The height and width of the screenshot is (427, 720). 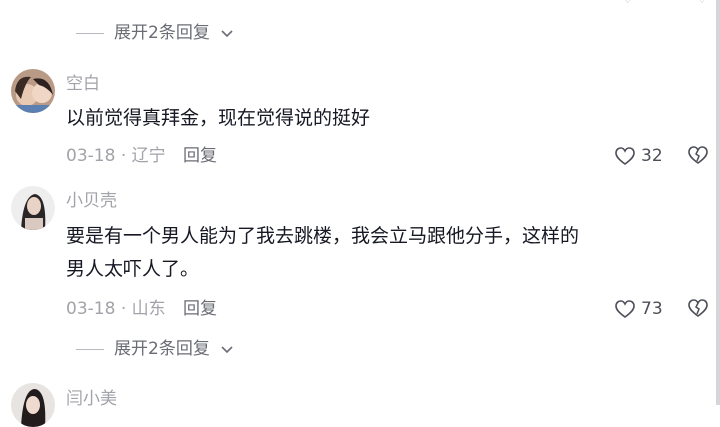 What do you see at coordinates (83, 84) in the screenshot?
I see `comment-username: 空白` at bounding box center [83, 84].